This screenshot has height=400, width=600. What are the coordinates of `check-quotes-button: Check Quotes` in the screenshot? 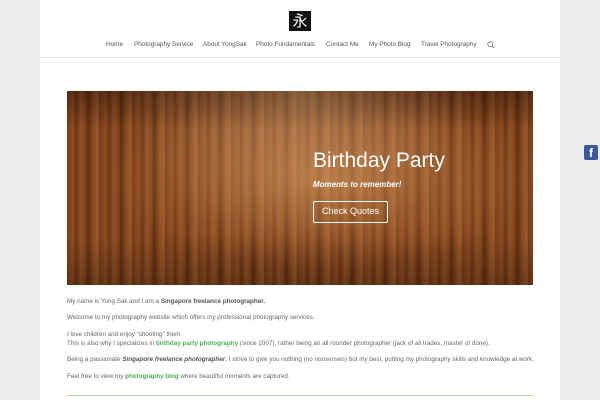 It's located at (350, 212).